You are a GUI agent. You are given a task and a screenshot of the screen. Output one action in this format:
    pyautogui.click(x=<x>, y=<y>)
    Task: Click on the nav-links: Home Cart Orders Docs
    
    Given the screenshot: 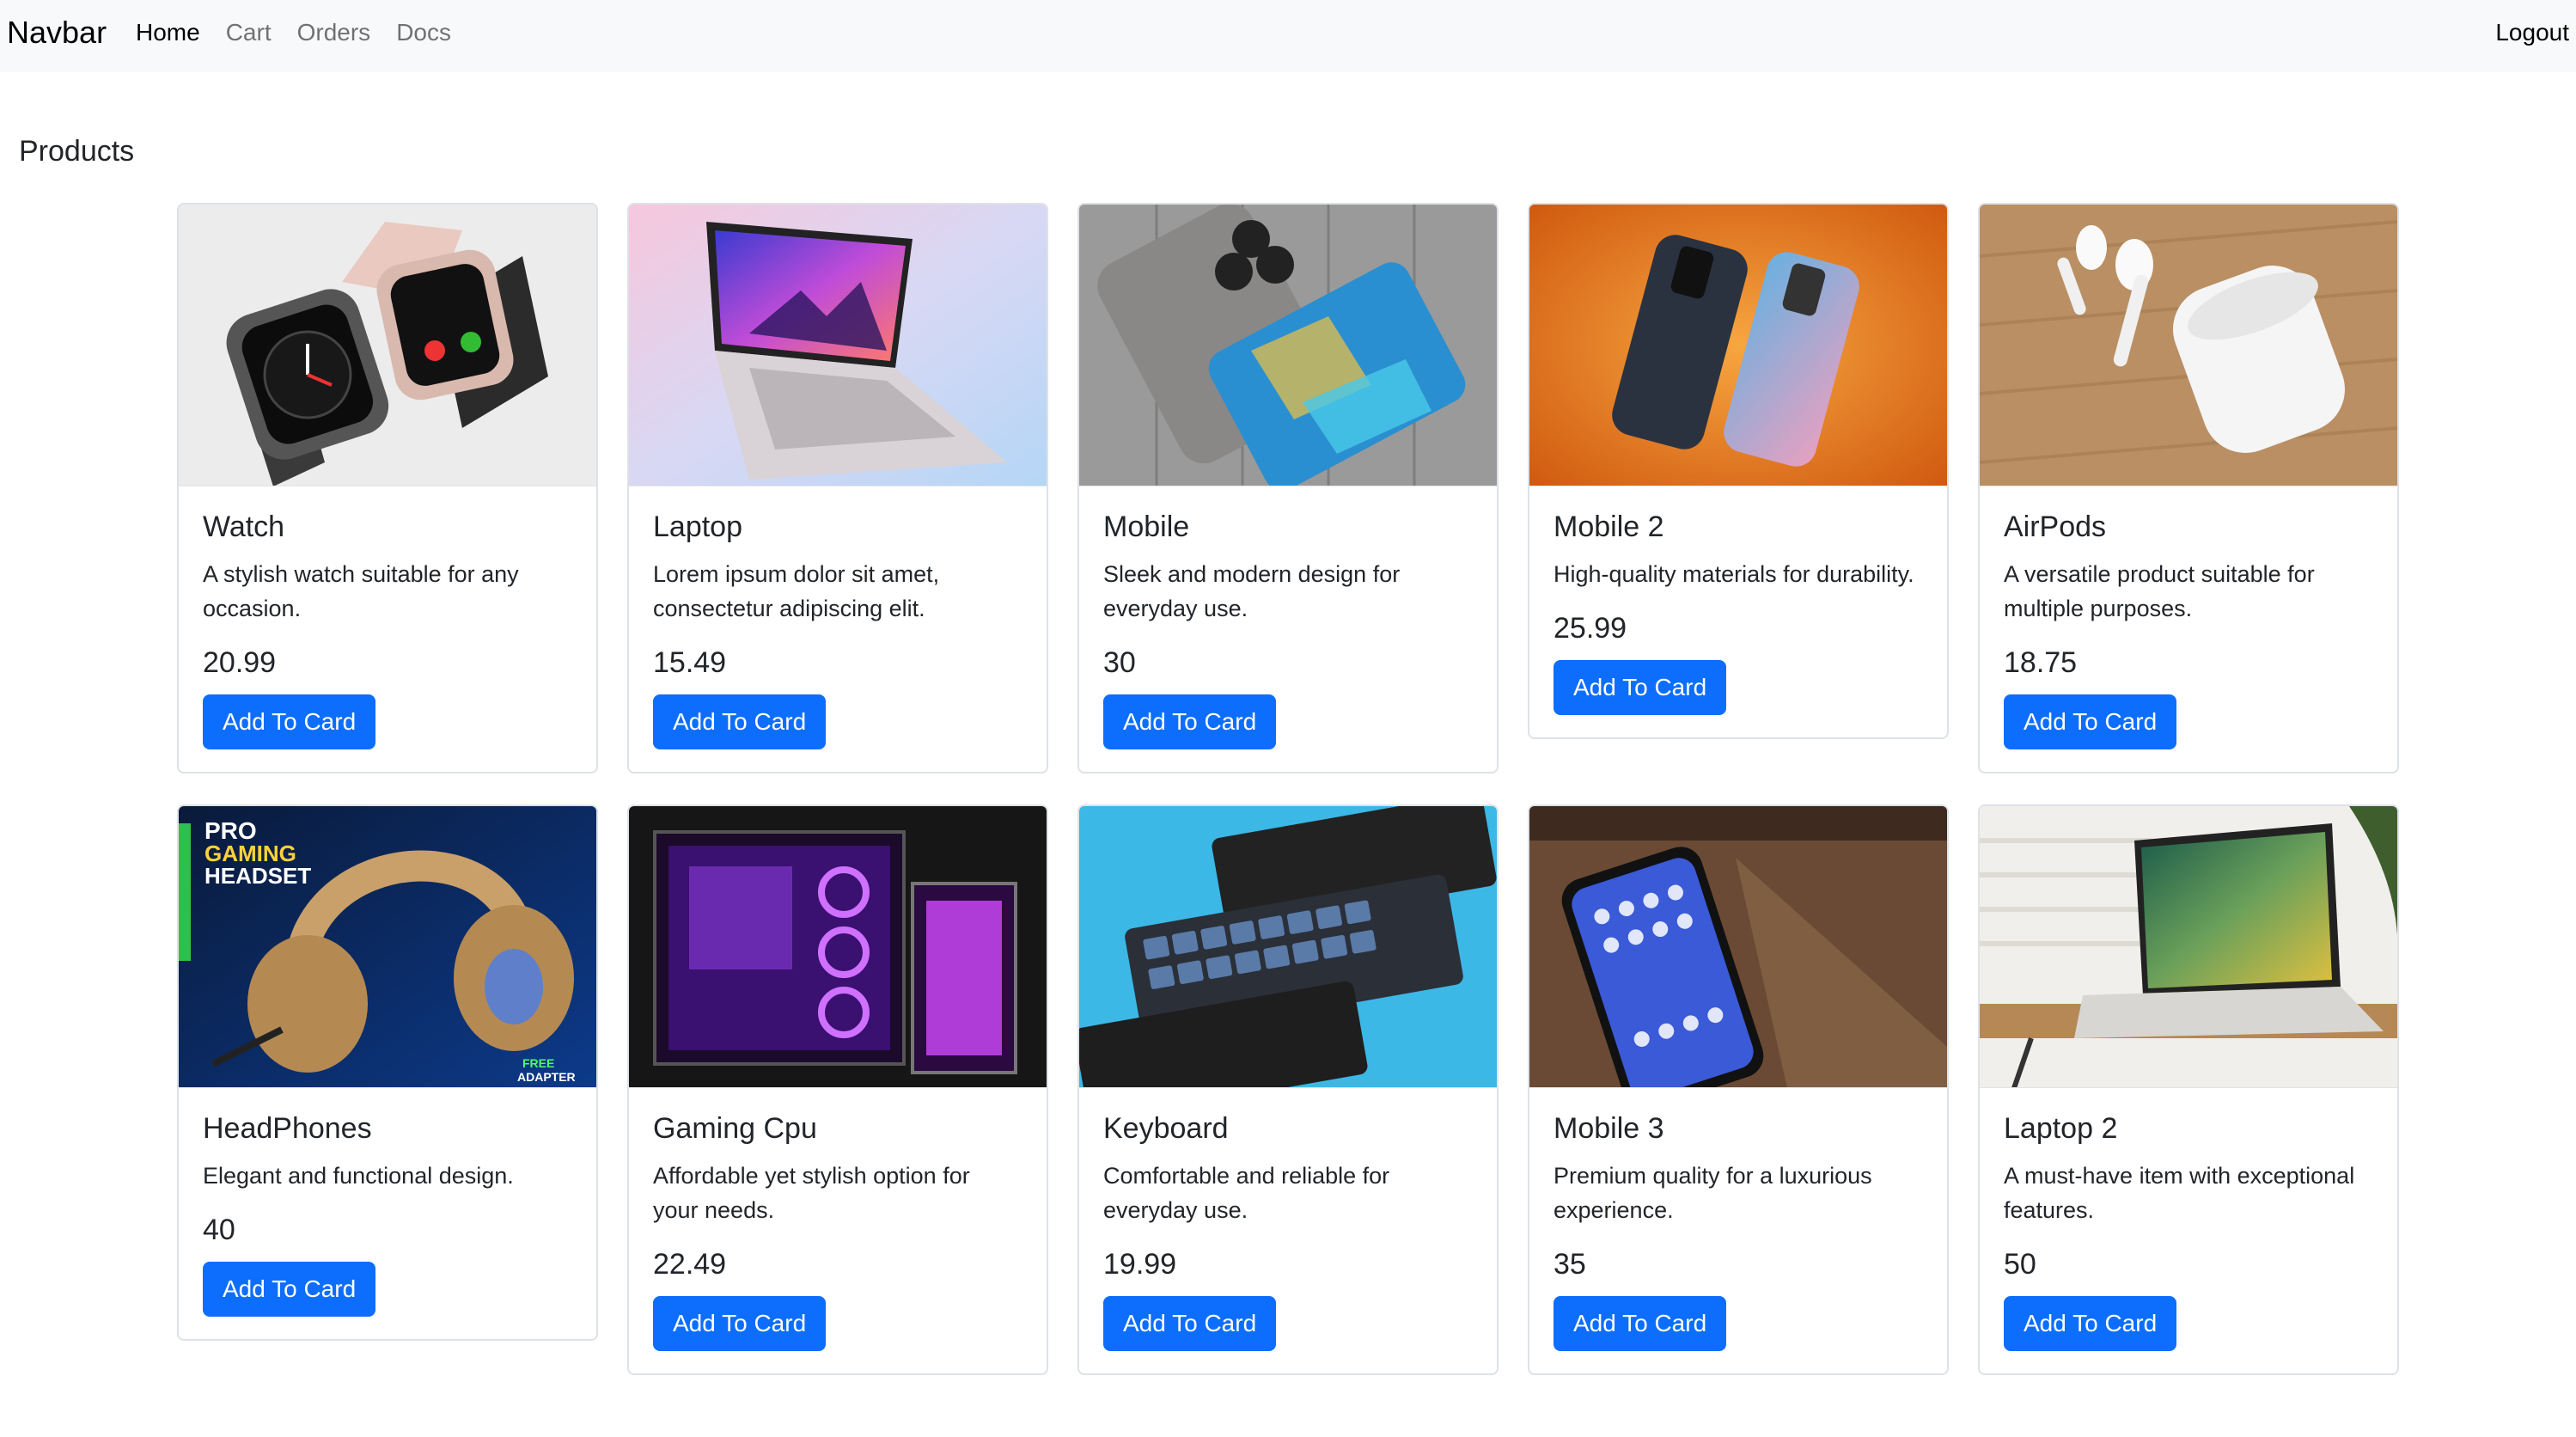 What is the action you would take?
    pyautogui.click(x=306, y=33)
    